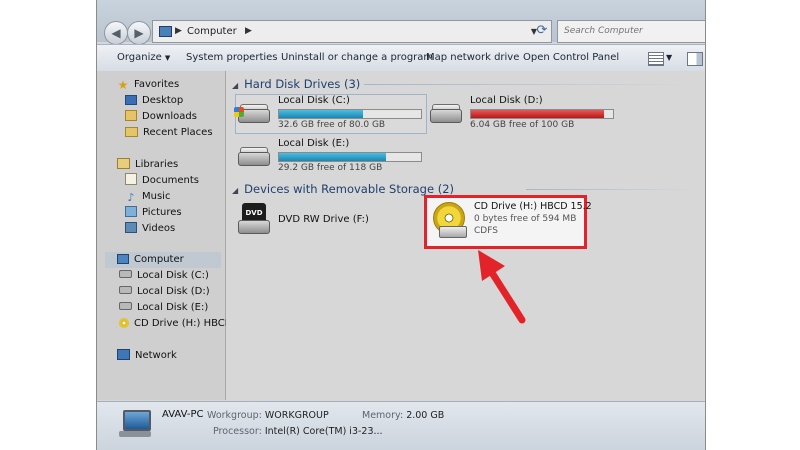 The image size is (800, 450). Describe the element at coordinates (425, 415) in the screenshot. I see `memory-value: 2.00 GB` at that location.